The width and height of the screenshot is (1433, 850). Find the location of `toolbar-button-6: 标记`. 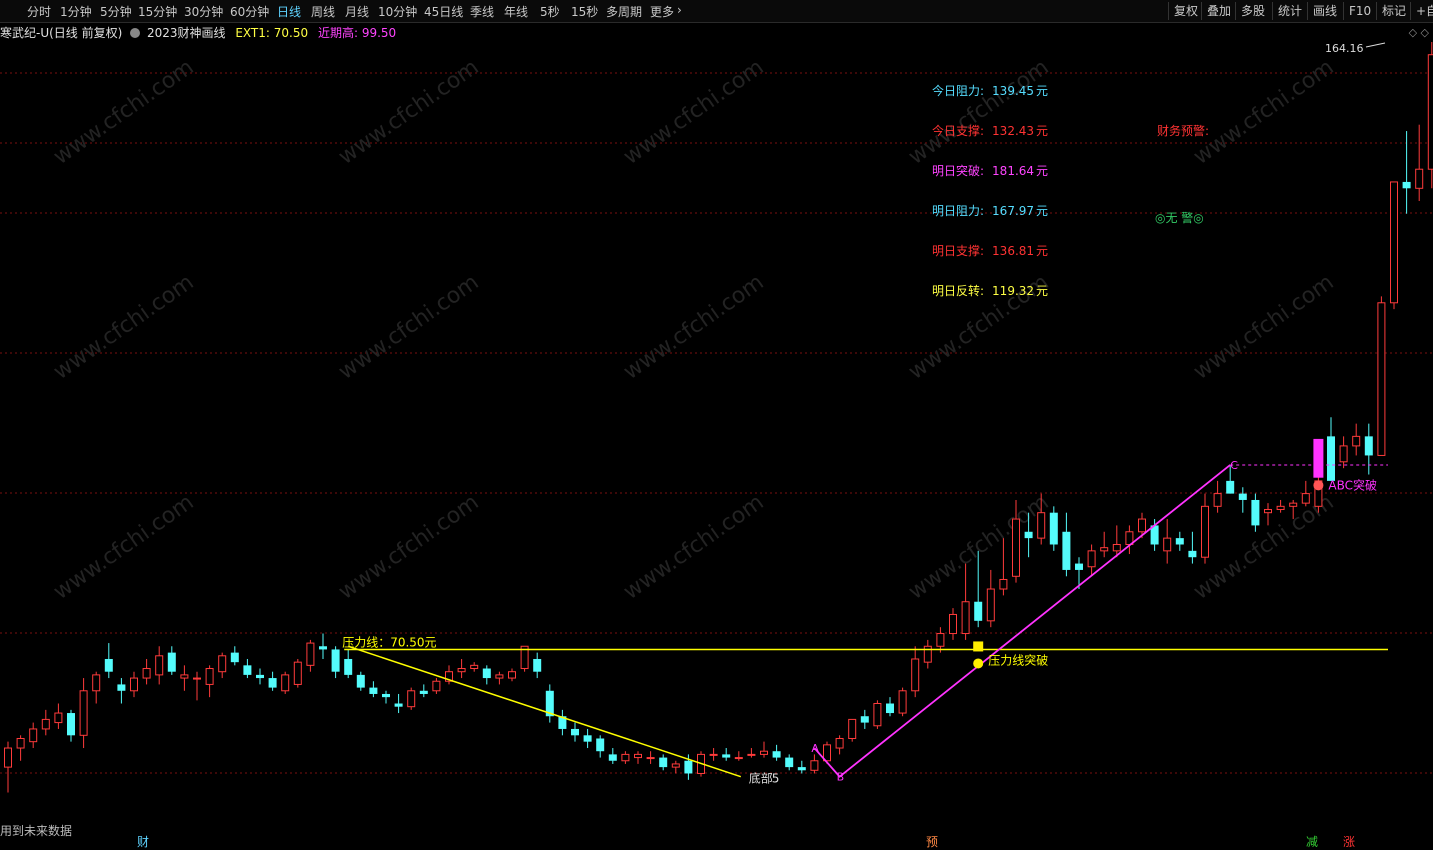

toolbar-button-6: 标记 is located at coordinates (1391, 11).